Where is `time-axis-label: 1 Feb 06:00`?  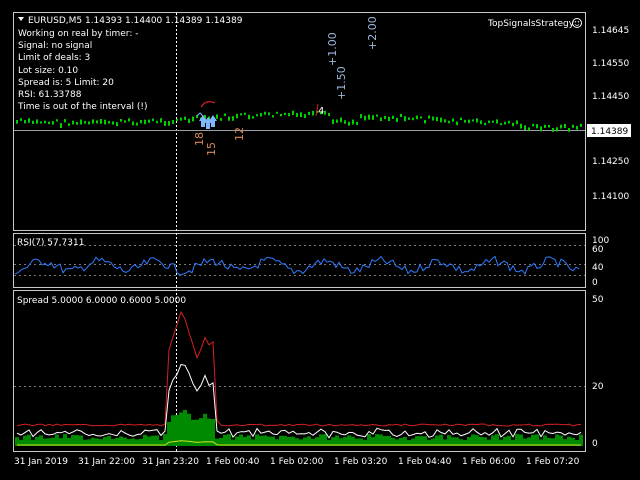 time-axis-label: 1 Feb 06:00 is located at coordinates (489, 462).